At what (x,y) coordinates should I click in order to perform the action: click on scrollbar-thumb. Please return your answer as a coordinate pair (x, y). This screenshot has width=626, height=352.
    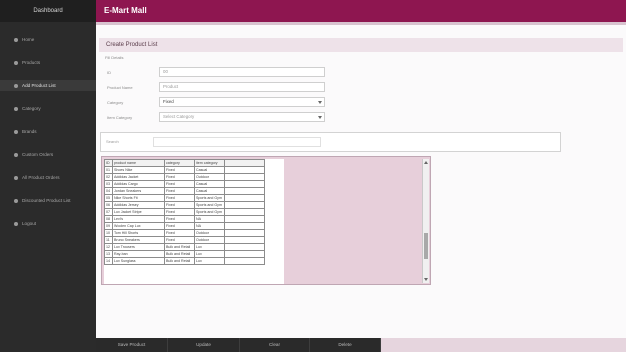
    Looking at the image, I should click on (426, 246).